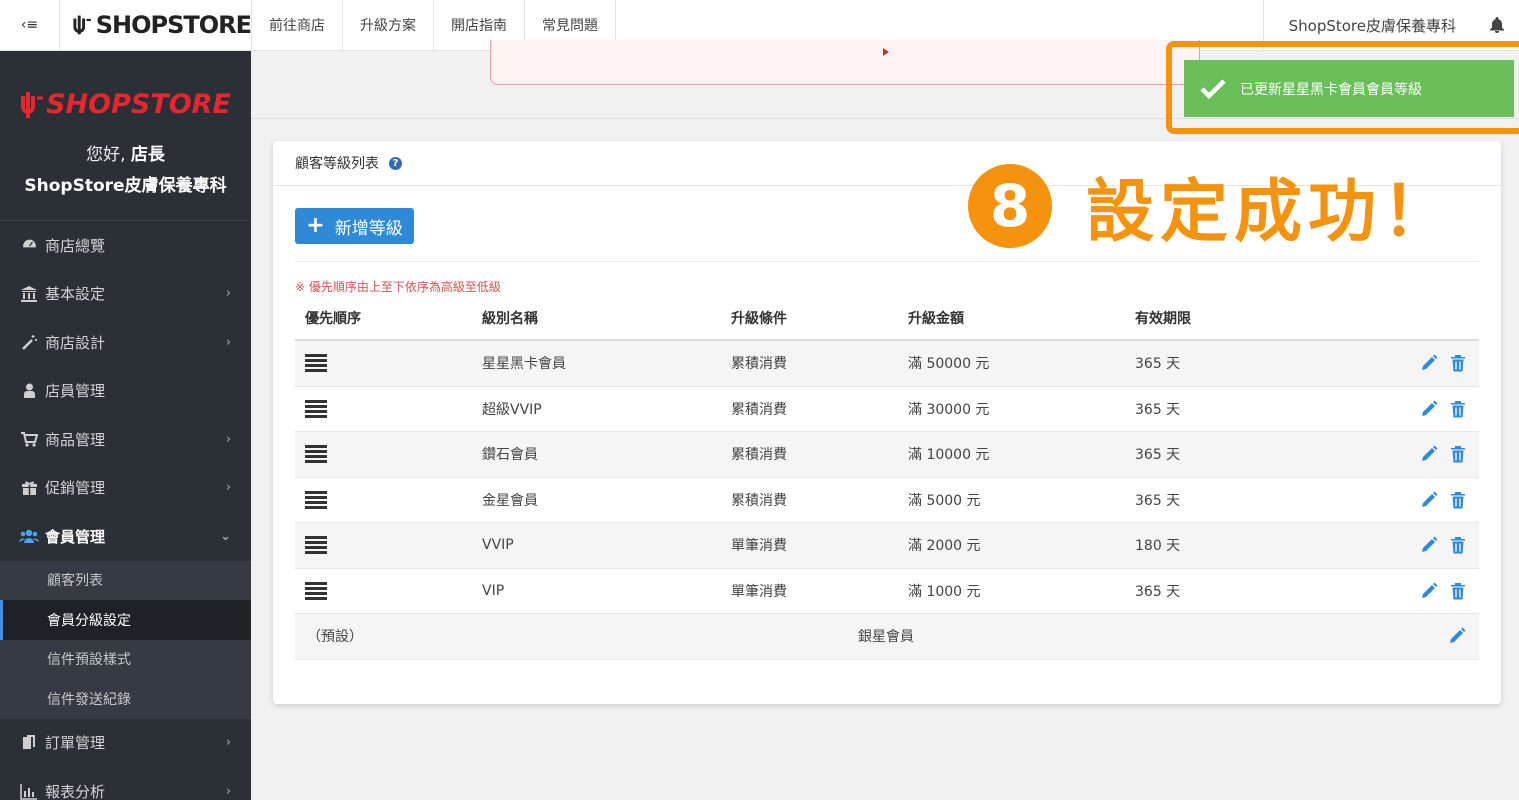 The height and width of the screenshot is (800, 1519). What do you see at coordinates (29, 294) in the screenshot?
I see `bank-icon` at bounding box center [29, 294].